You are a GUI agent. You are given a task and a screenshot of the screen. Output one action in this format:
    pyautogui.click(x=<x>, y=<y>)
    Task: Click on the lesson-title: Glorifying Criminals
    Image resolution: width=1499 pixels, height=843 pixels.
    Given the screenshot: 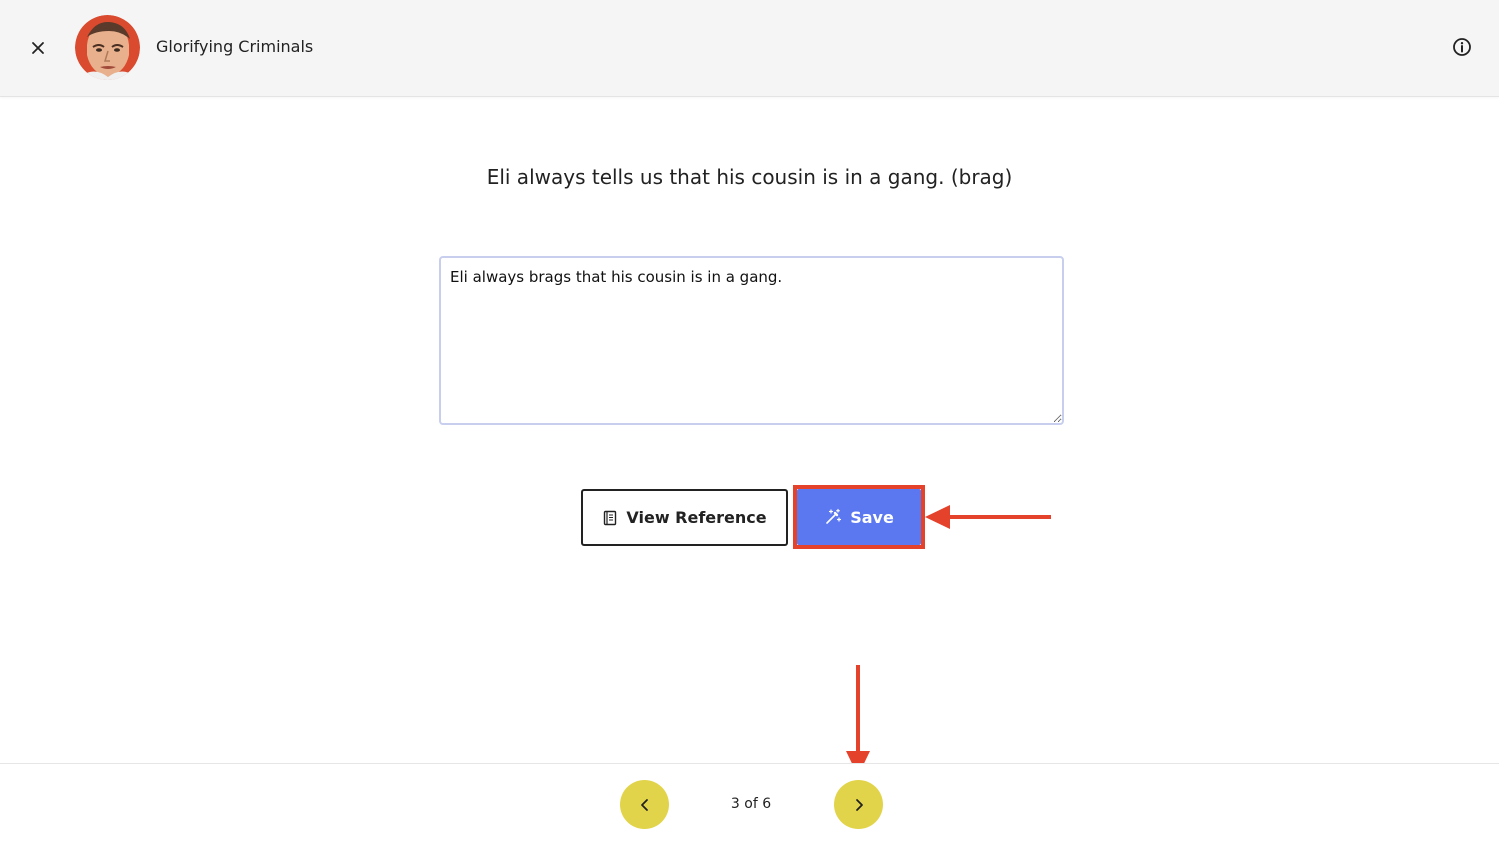 What is the action you would take?
    pyautogui.click(x=235, y=46)
    